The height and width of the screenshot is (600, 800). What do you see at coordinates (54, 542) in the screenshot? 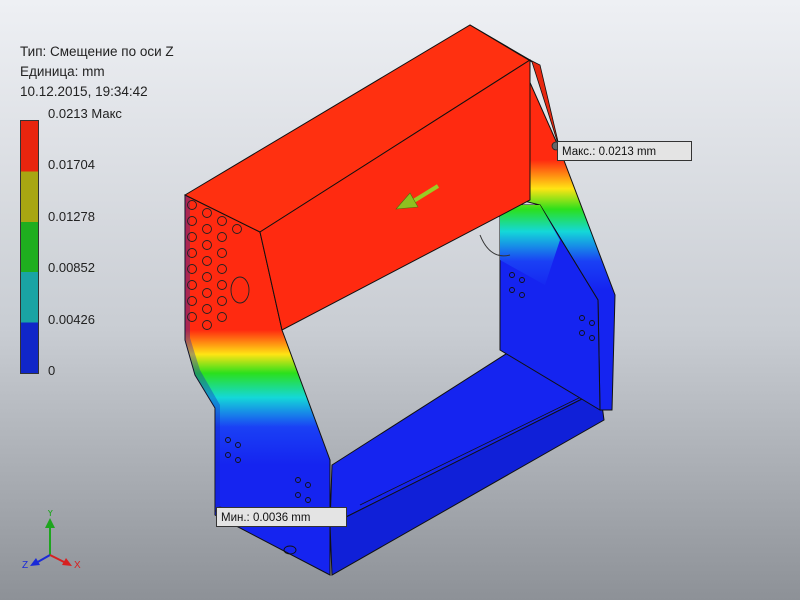
I see `axis-triad-icon: Y Z X` at bounding box center [54, 542].